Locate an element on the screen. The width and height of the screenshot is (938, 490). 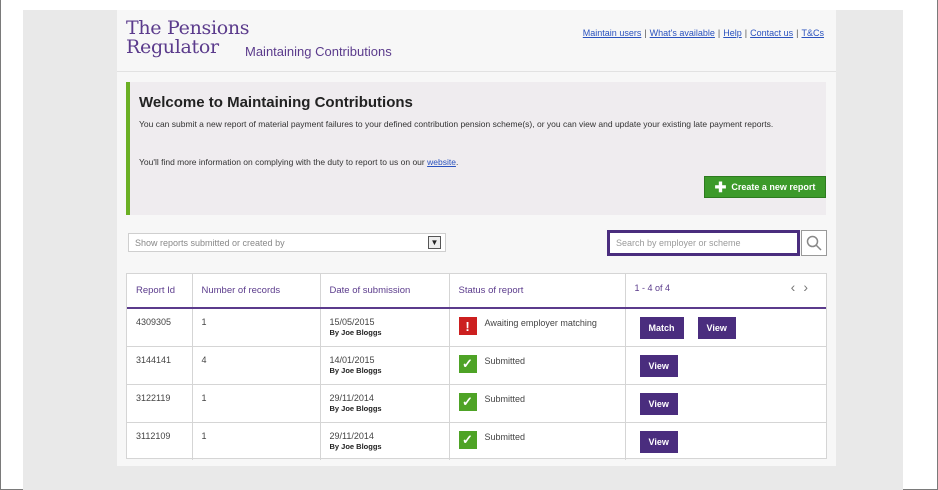
col-date-of-submission: Date of submission is located at coordinates (385, 291).